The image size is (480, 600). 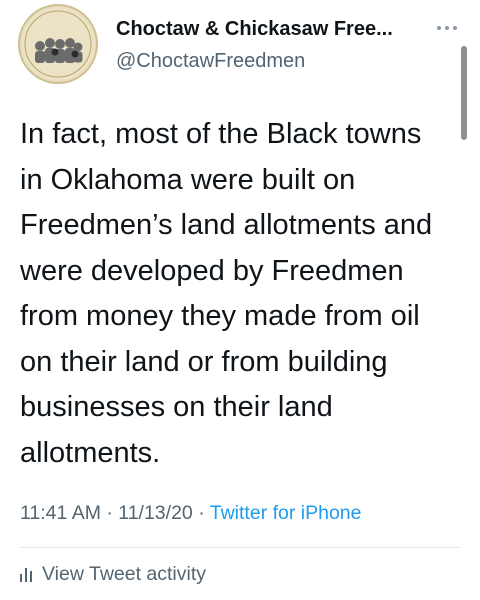 I want to click on tweet-text-line: allotments., so click(x=90, y=452).